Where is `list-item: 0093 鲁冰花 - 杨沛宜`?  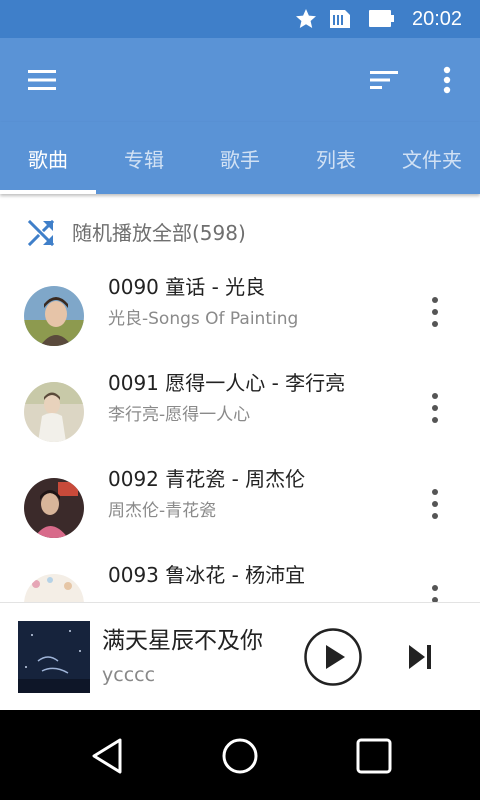
list-item: 0093 鲁冰花 - 杨沛宜 is located at coordinates (240, 582).